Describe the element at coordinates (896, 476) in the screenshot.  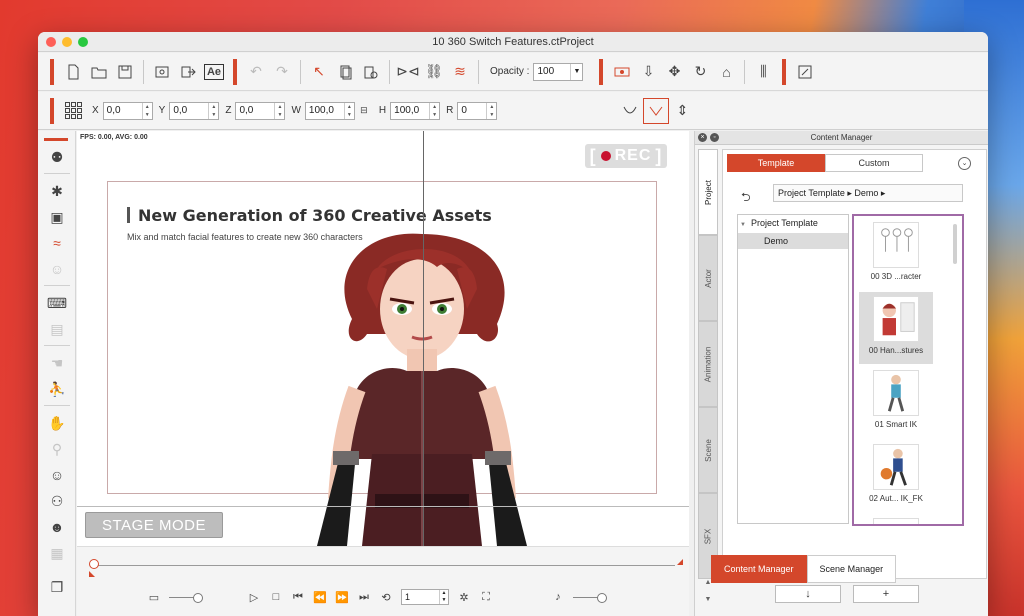
I see `thumbnail-item: 02 Aut... IK_FK` at that location.